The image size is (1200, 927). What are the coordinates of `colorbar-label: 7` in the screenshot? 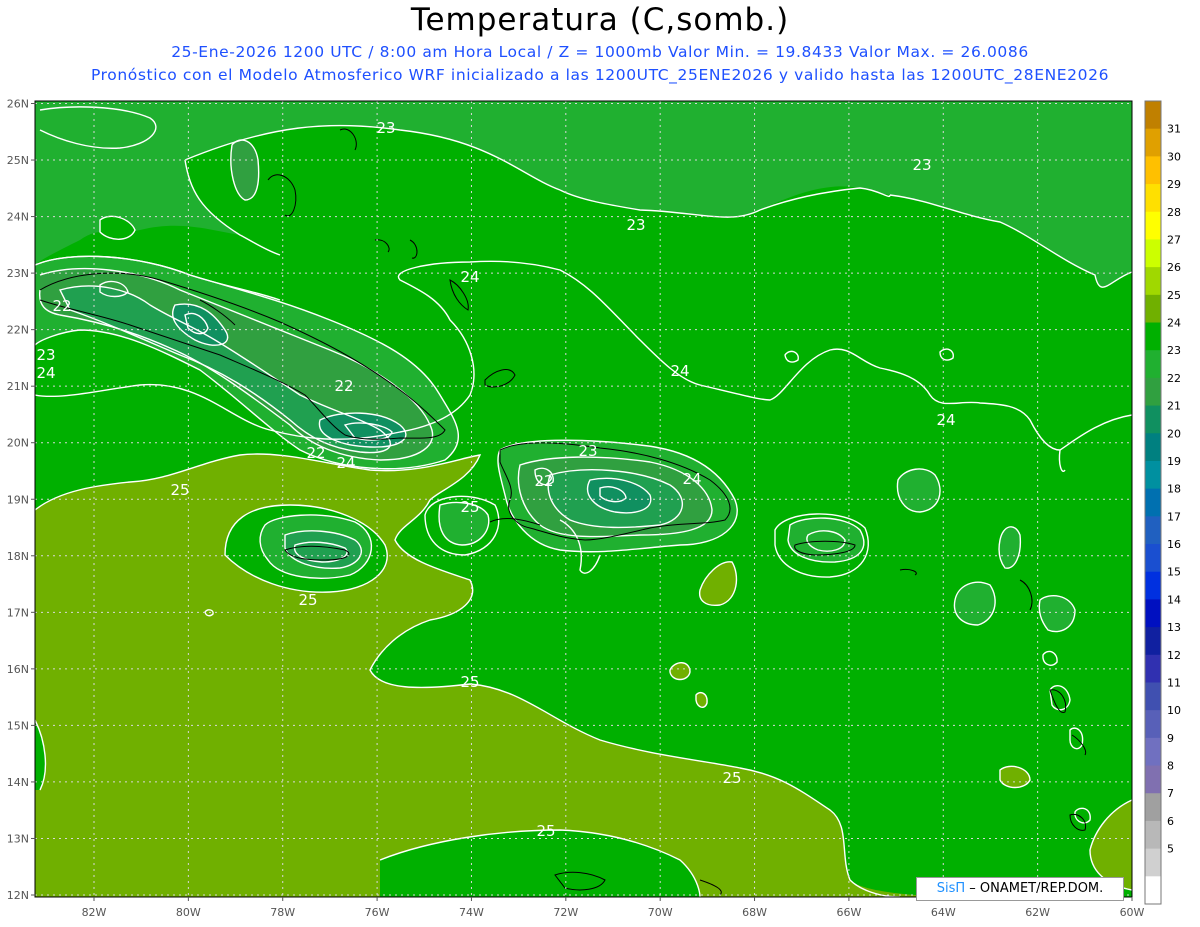 It's located at (1170, 793).